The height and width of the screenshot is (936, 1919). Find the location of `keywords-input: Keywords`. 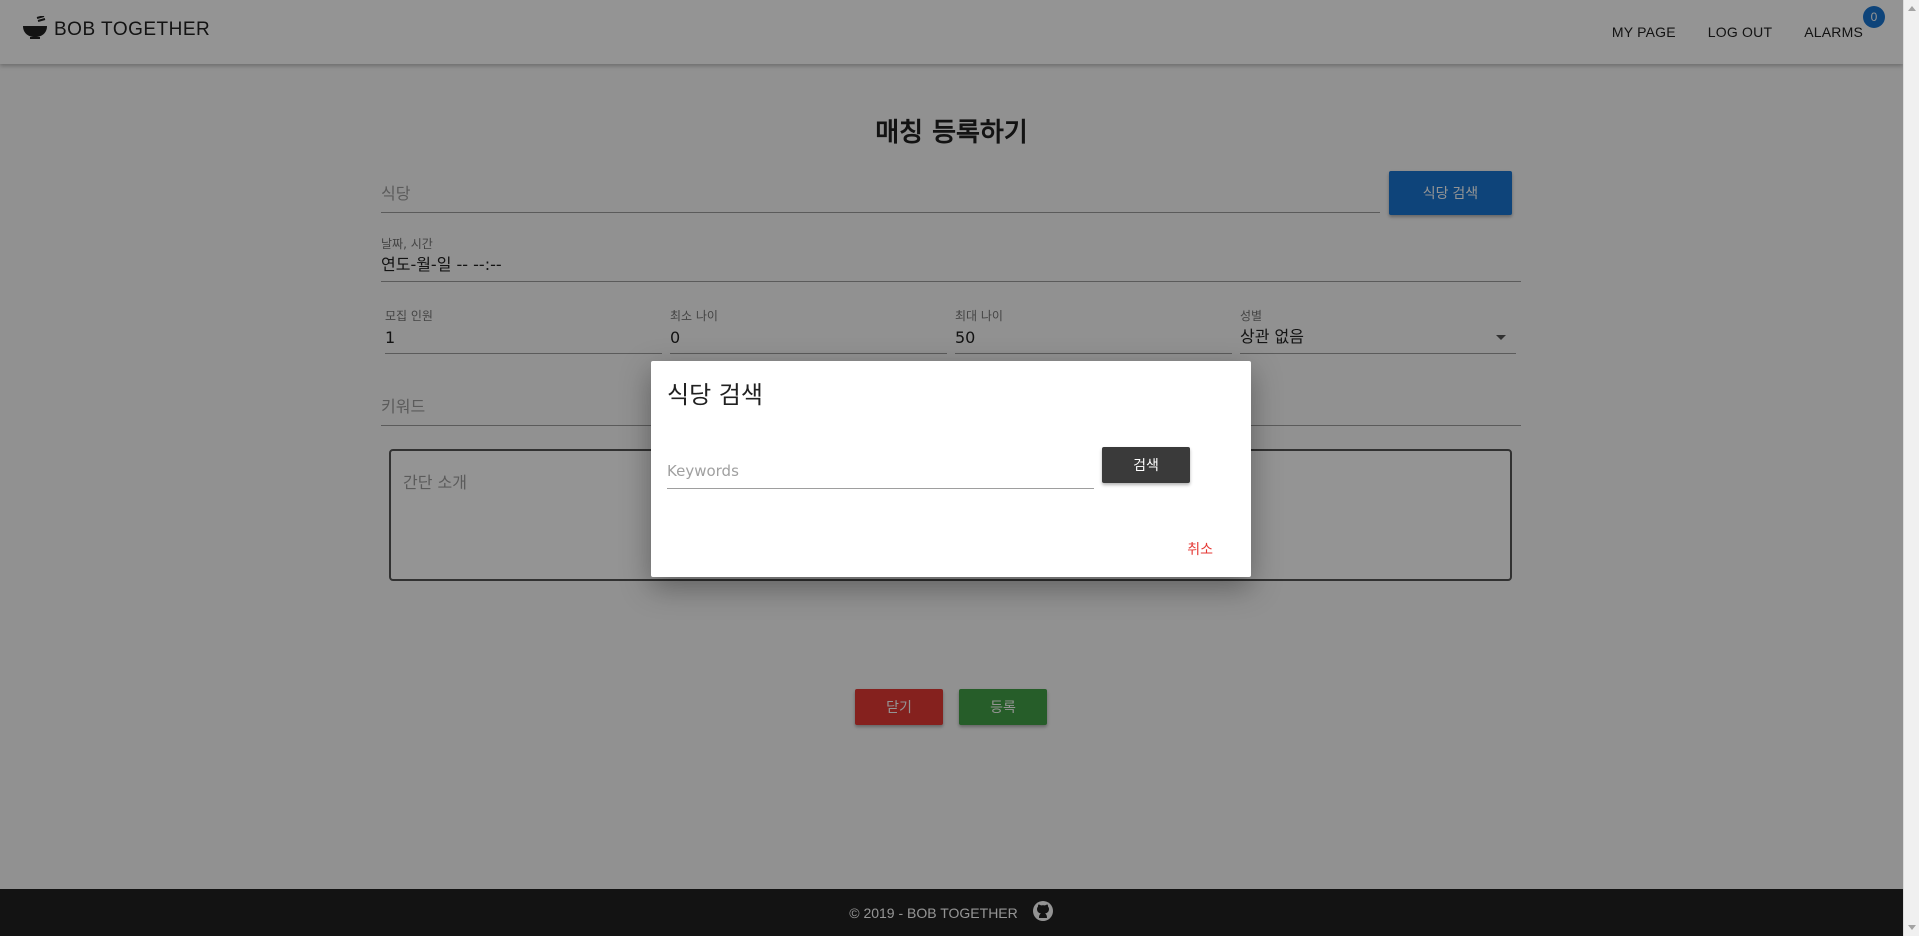

keywords-input: Keywords is located at coordinates (880, 471).